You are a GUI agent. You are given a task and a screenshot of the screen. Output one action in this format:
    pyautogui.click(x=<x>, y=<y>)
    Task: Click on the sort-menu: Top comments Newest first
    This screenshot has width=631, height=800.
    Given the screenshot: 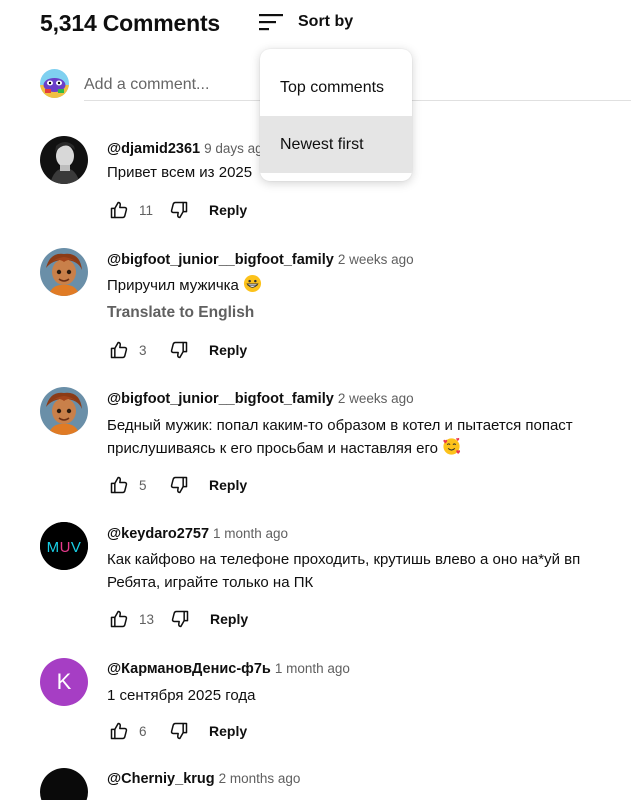 What is the action you would take?
    pyautogui.click(x=336, y=115)
    